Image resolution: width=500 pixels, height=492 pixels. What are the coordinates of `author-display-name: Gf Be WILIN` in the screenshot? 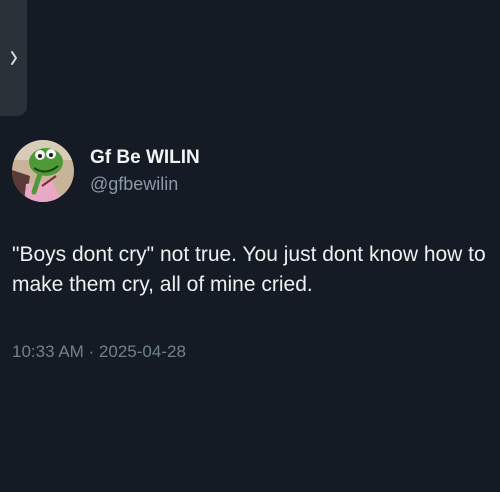 It's located at (145, 158).